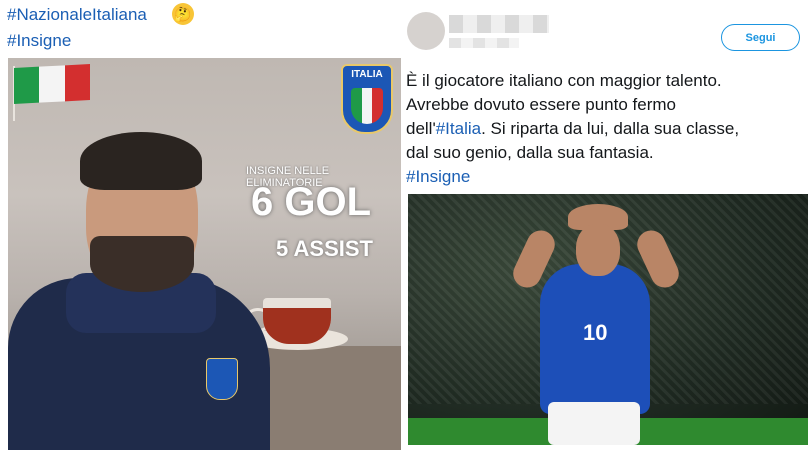 This screenshot has width=810, height=456. What do you see at coordinates (52, 84) in the screenshot?
I see `italian-flag-icon` at bounding box center [52, 84].